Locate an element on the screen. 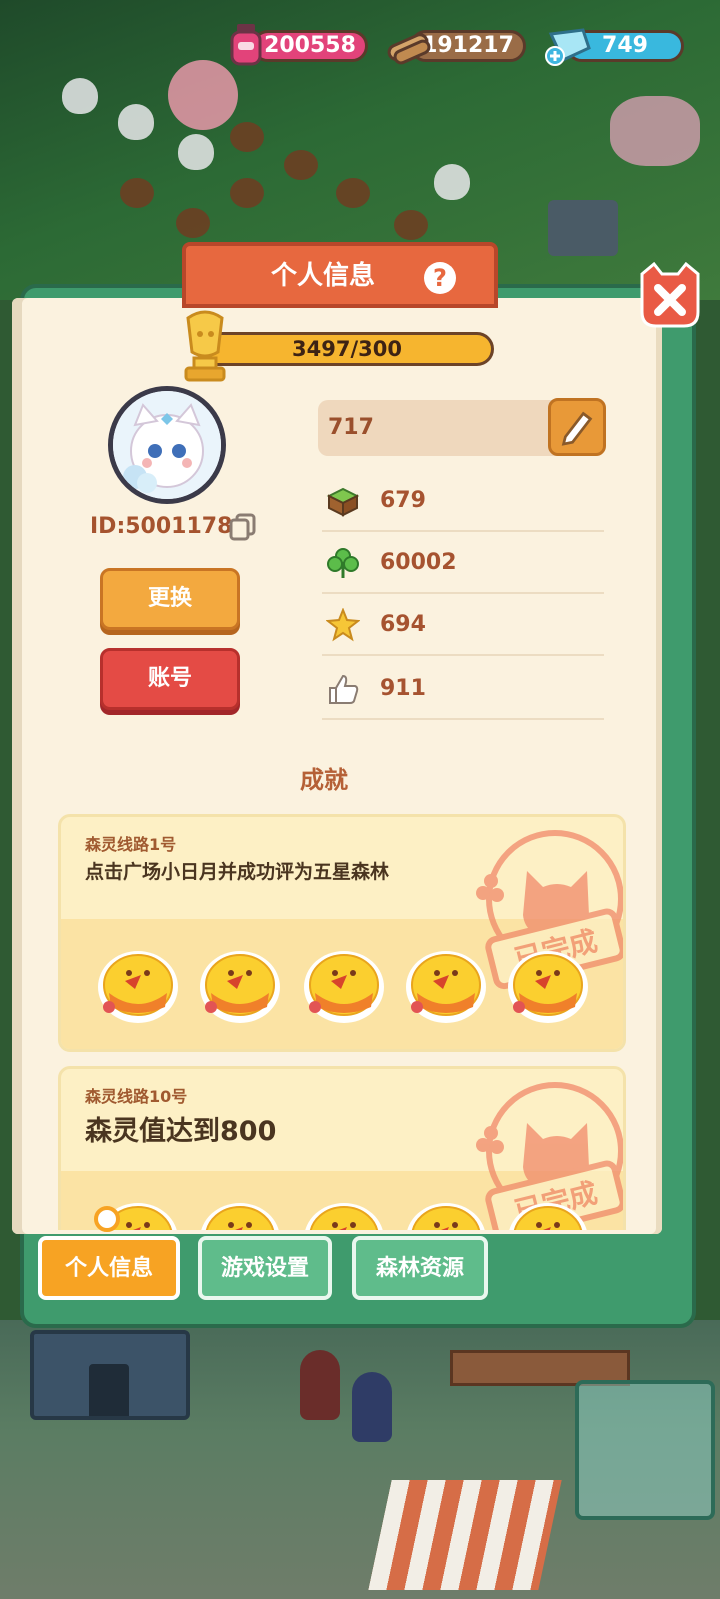 The width and height of the screenshot is (720, 1599). cat-avatar-icon is located at coordinates (167, 445).